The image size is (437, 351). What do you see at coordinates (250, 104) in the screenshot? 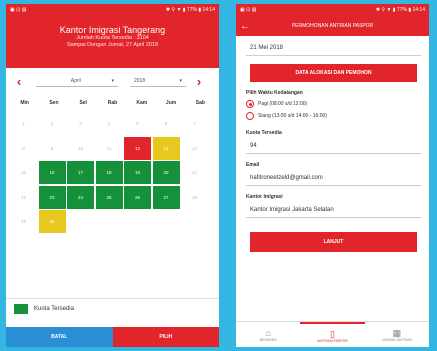
I see `radio-selected-icon` at bounding box center [250, 104].